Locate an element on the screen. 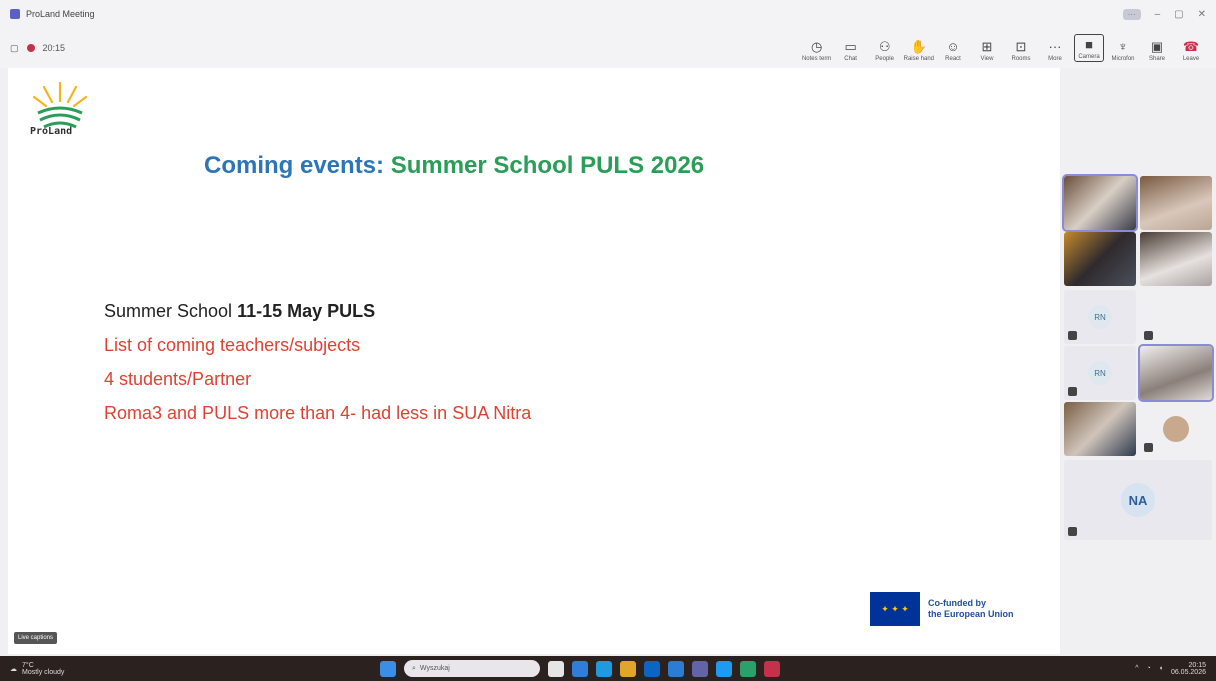  teams-app-icon is located at coordinates (15, 14).